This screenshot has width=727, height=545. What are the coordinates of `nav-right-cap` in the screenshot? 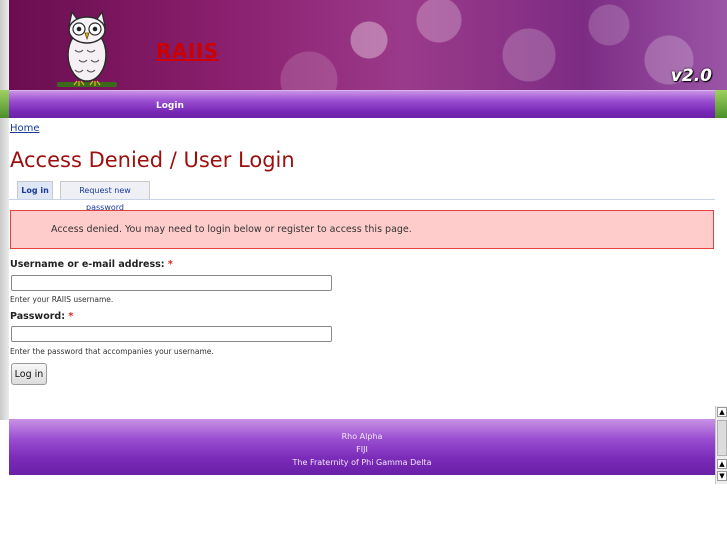 It's located at (721, 104).